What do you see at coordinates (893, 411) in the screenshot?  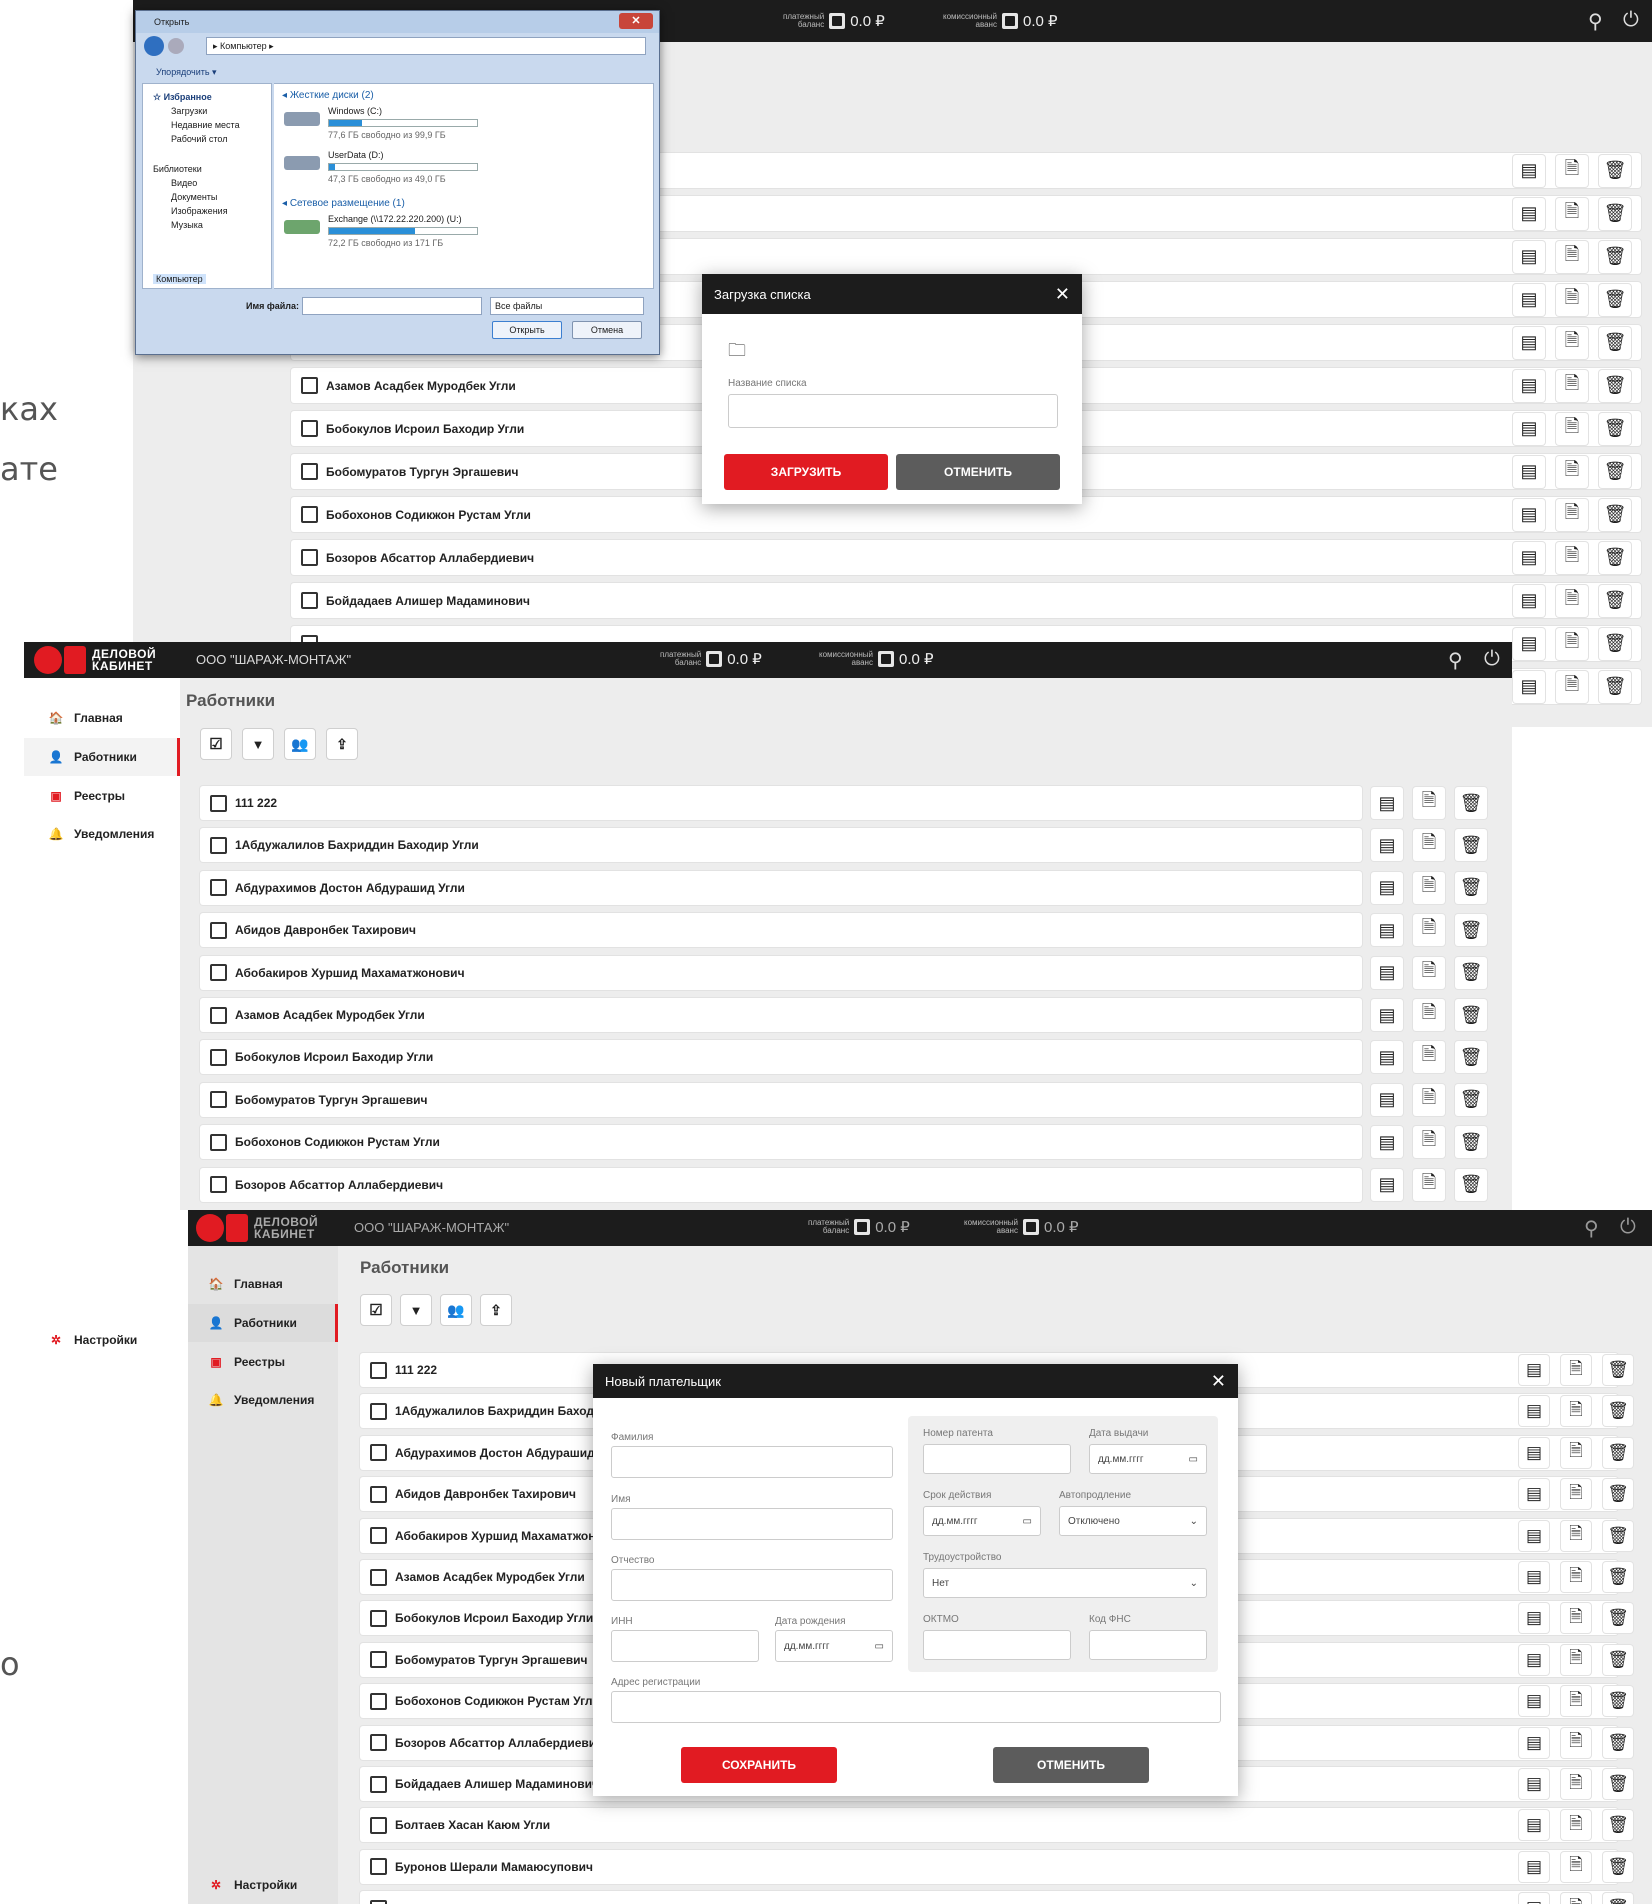 I see `list-name-input` at bounding box center [893, 411].